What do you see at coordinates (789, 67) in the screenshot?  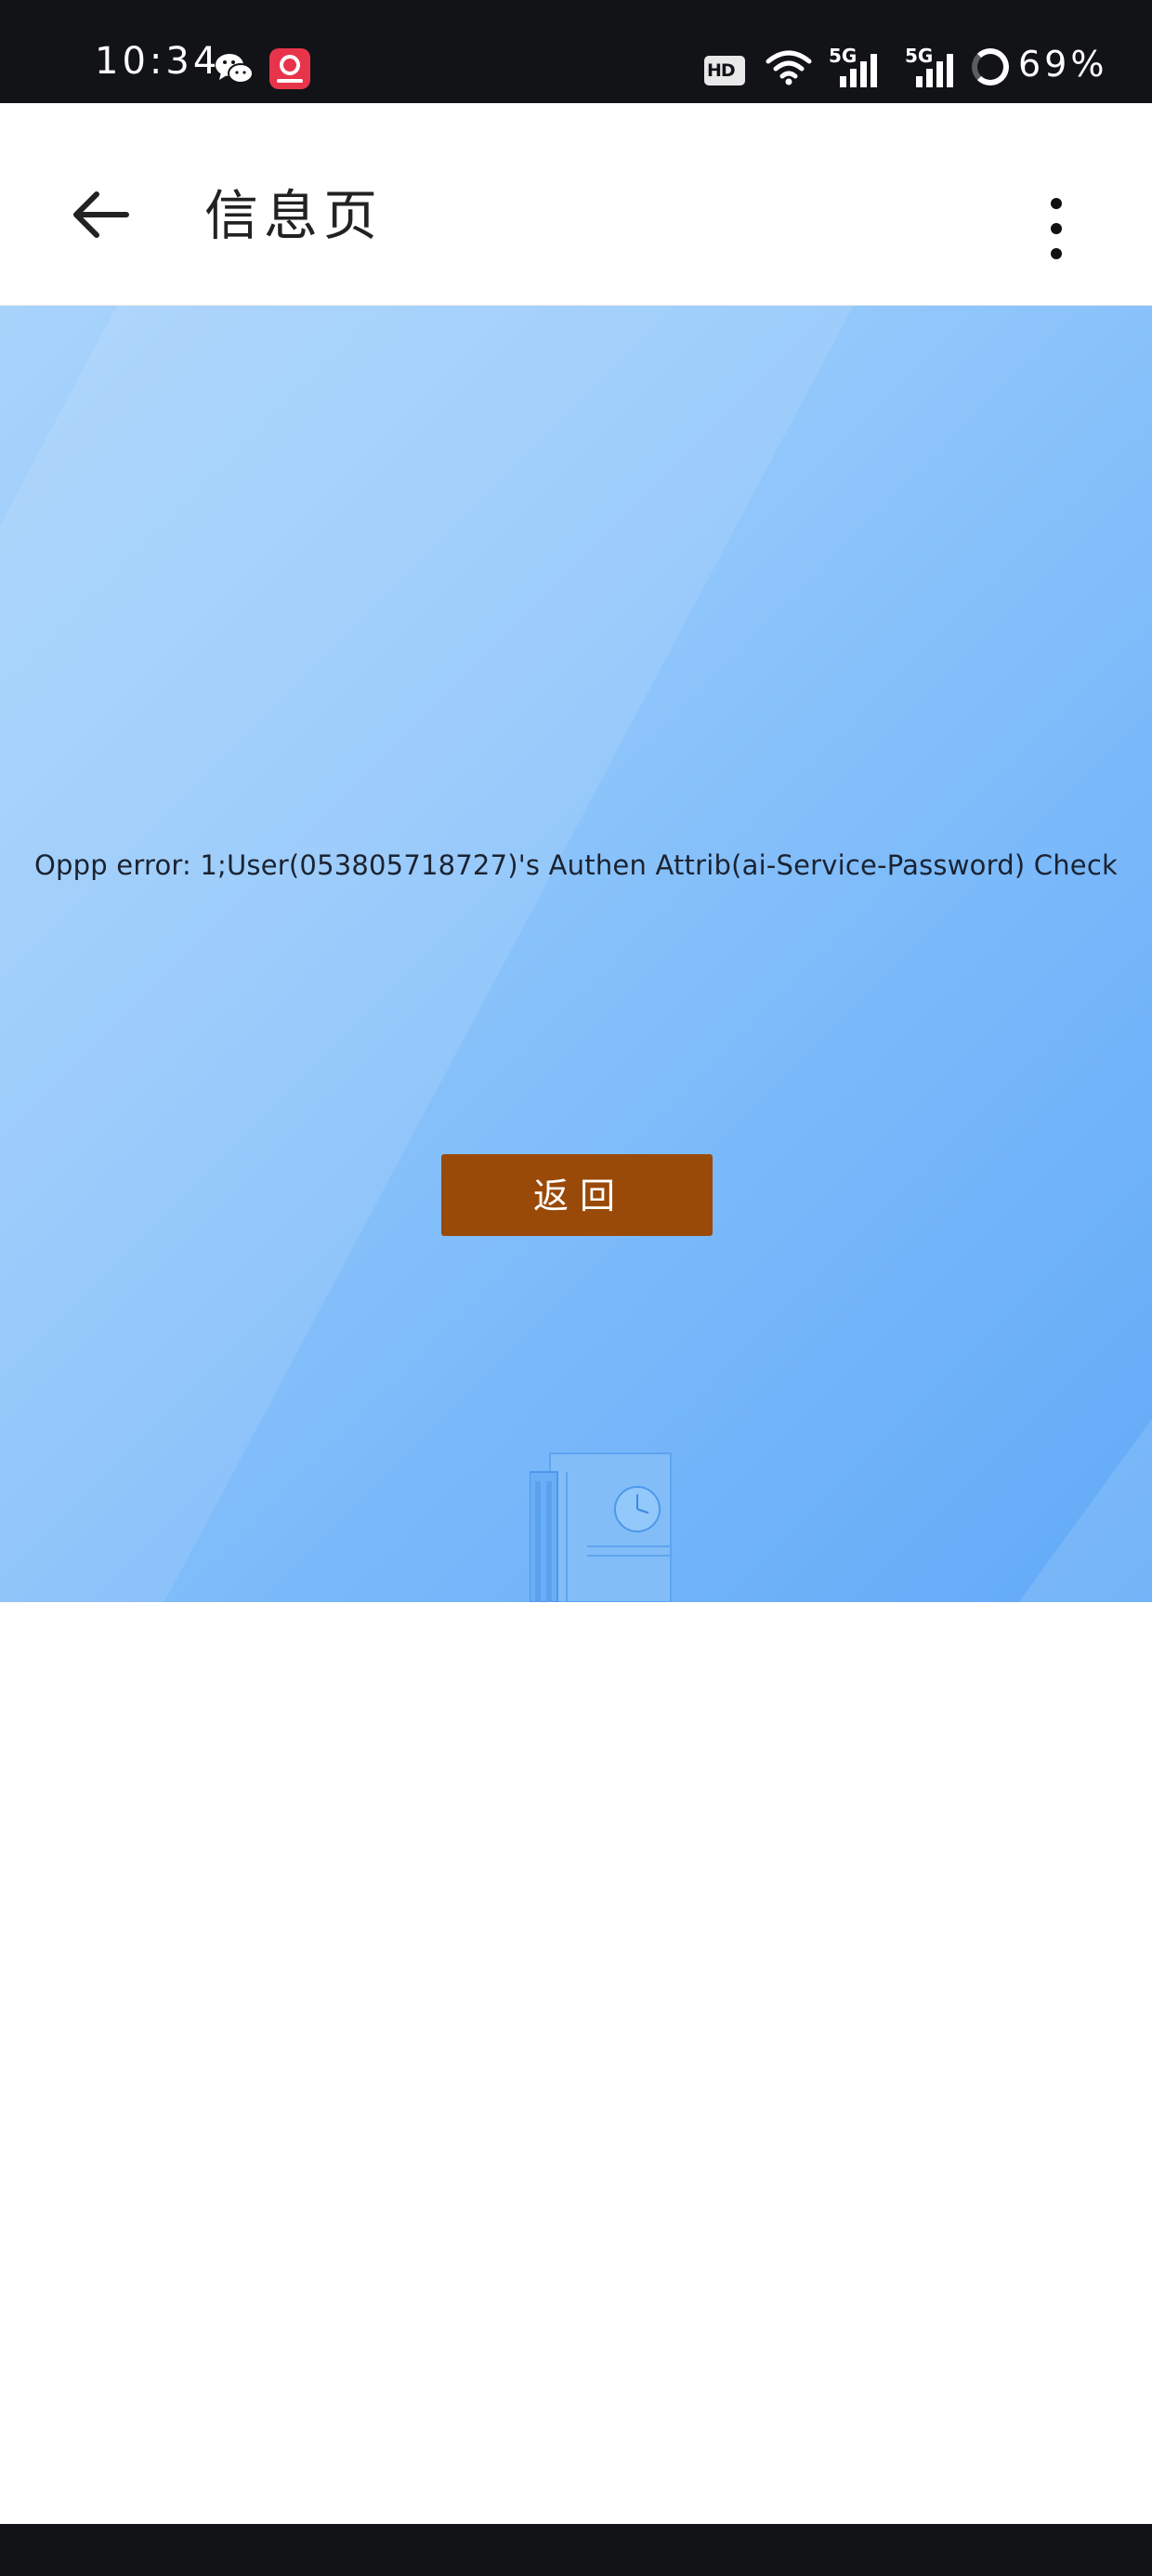 I see `wifi-icon` at bounding box center [789, 67].